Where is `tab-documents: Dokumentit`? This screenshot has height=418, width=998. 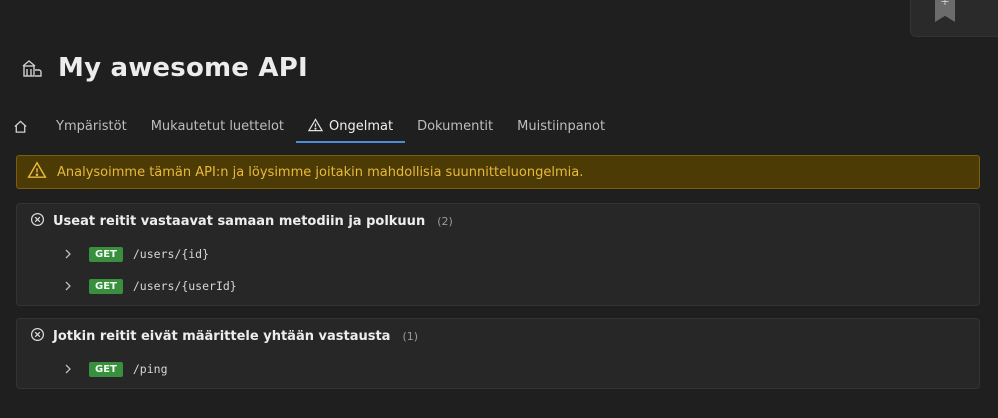
tab-documents: Dokumentit is located at coordinates (455, 126).